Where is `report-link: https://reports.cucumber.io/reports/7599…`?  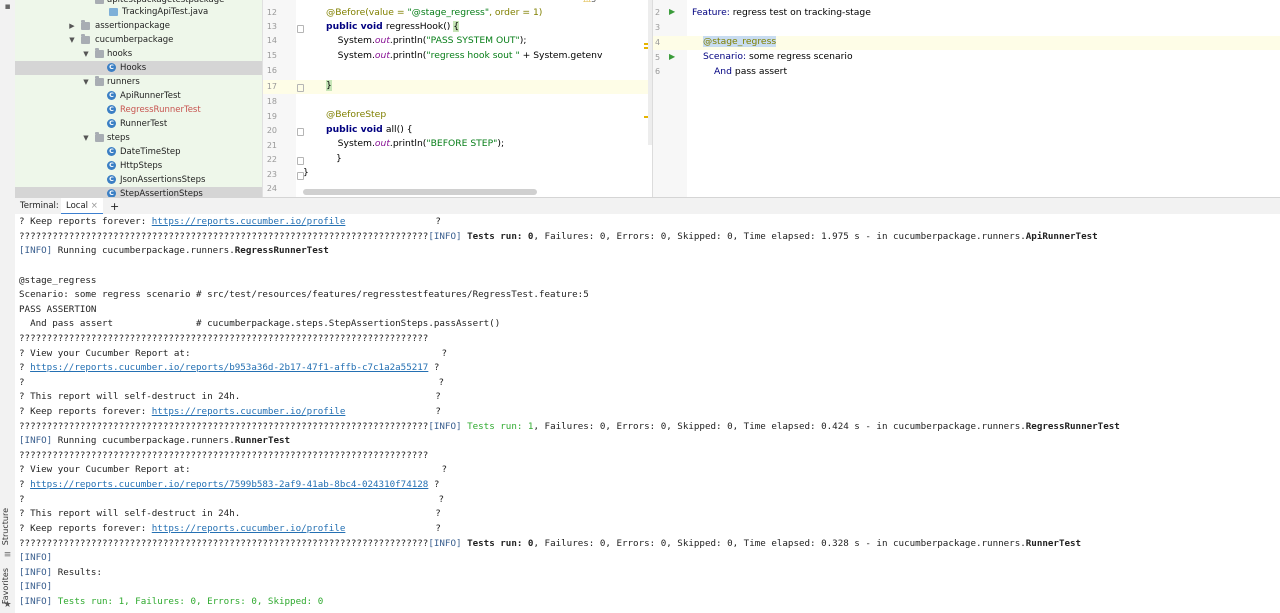 report-link: https://reports.cucumber.io/reports/7599… is located at coordinates (229, 484).